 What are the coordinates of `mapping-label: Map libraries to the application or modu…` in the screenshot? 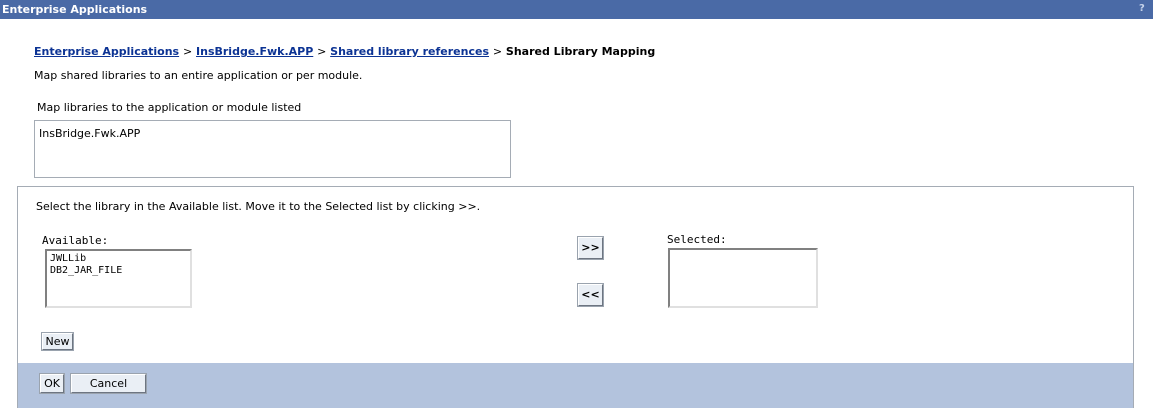 It's located at (169, 107).